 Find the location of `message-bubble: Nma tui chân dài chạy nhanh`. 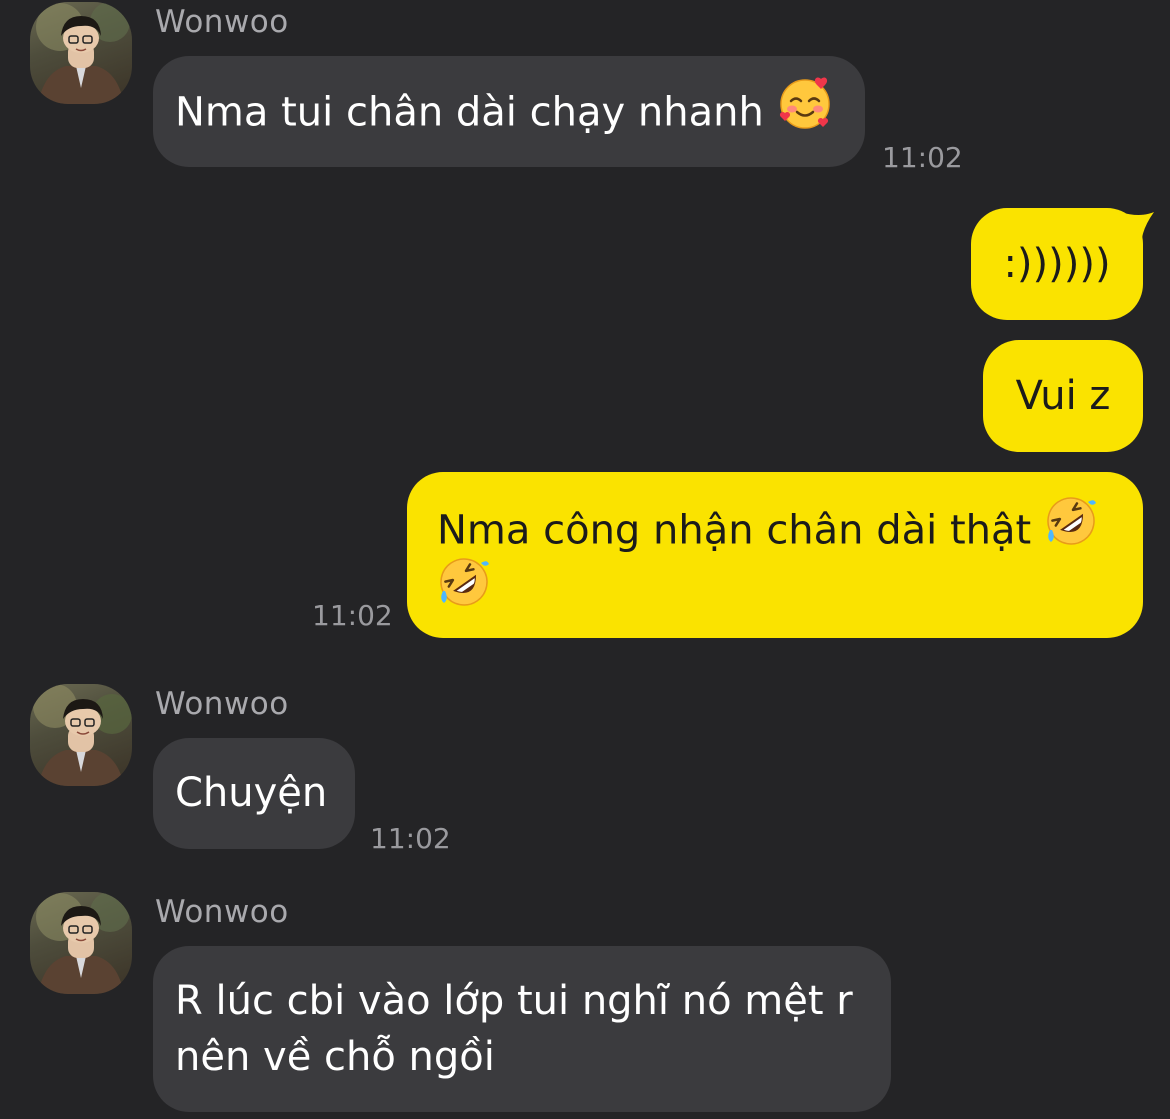

message-bubble: Nma tui chân dài chạy nhanh is located at coordinates (509, 111).